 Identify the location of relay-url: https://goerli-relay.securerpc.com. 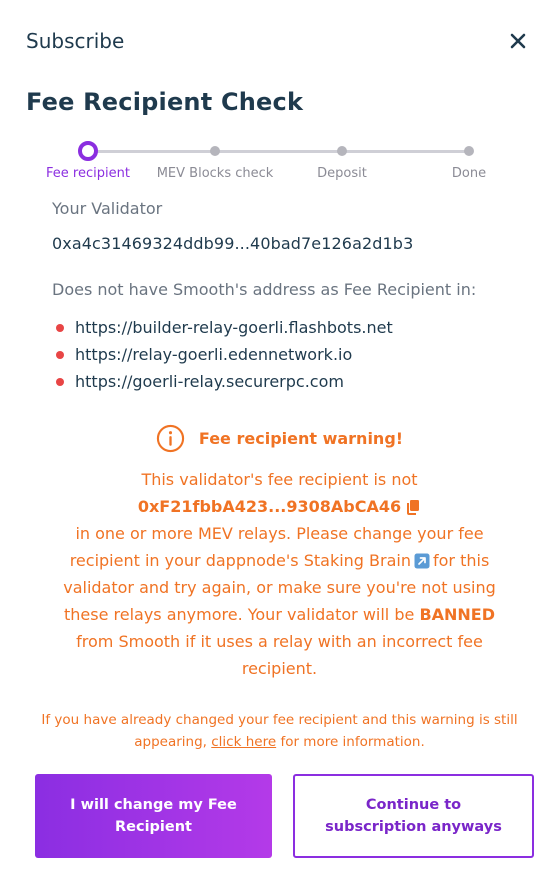
(209, 381).